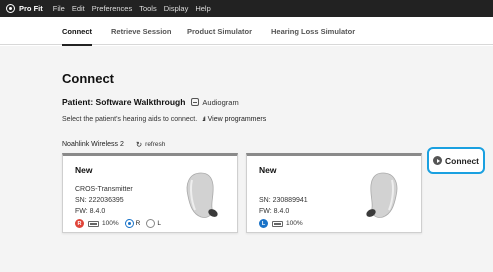 The height and width of the screenshot is (272, 493). I want to click on page-title: Connect, so click(88, 78).